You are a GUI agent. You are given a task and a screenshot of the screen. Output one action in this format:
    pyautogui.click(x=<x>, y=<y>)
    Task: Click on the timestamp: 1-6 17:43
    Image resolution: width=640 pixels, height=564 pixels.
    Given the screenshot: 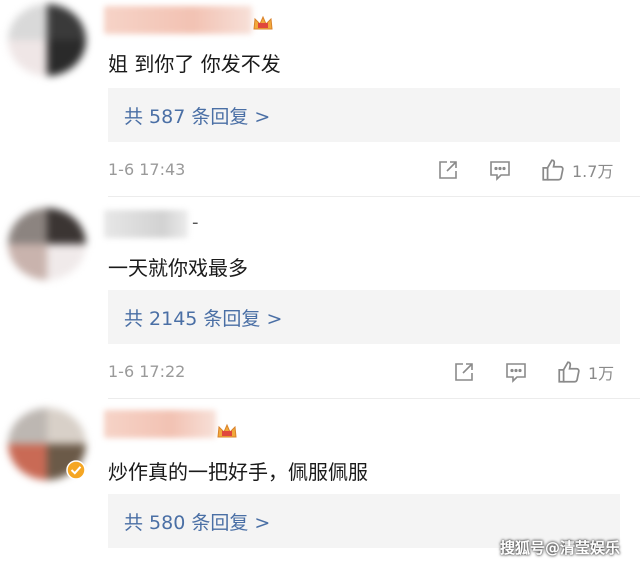 What is the action you would take?
    pyautogui.click(x=147, y=169)
    